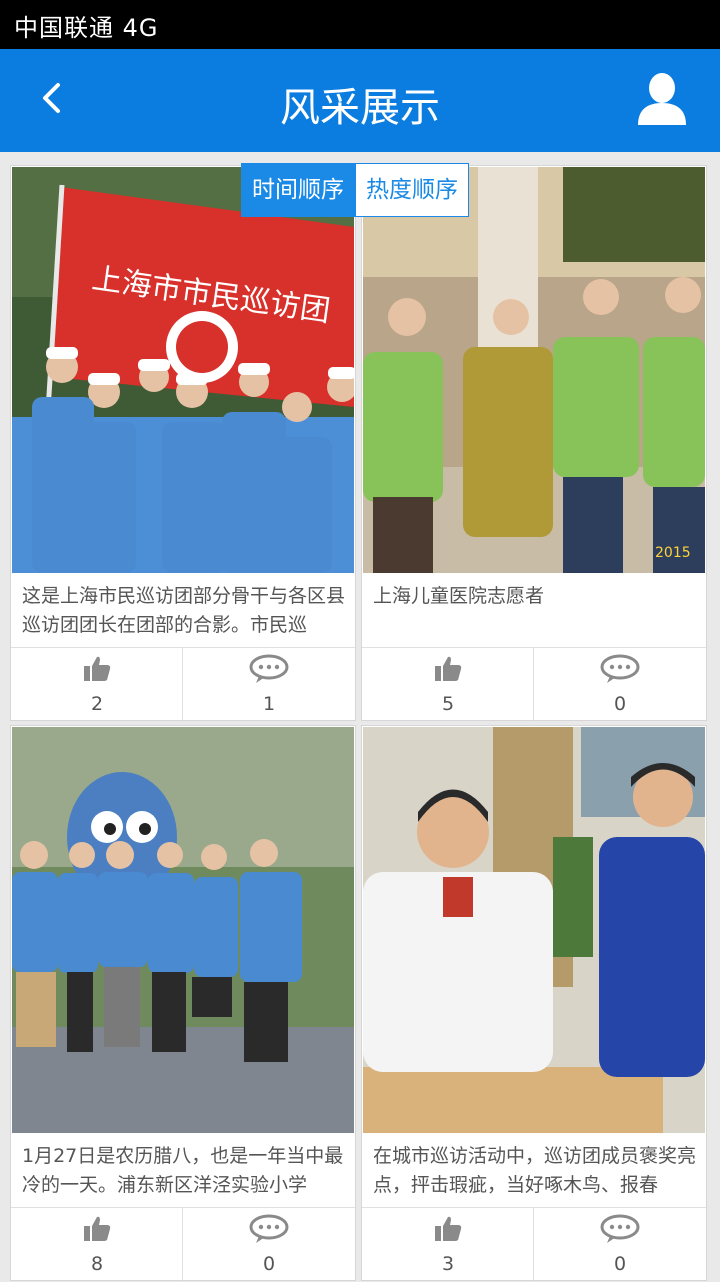  I want to click on comment-count: 1, so click(269, 704).